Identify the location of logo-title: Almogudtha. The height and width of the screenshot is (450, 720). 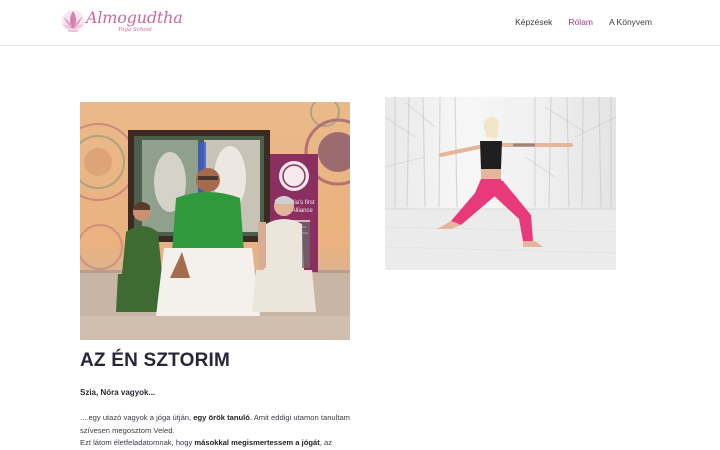
(134, 17).